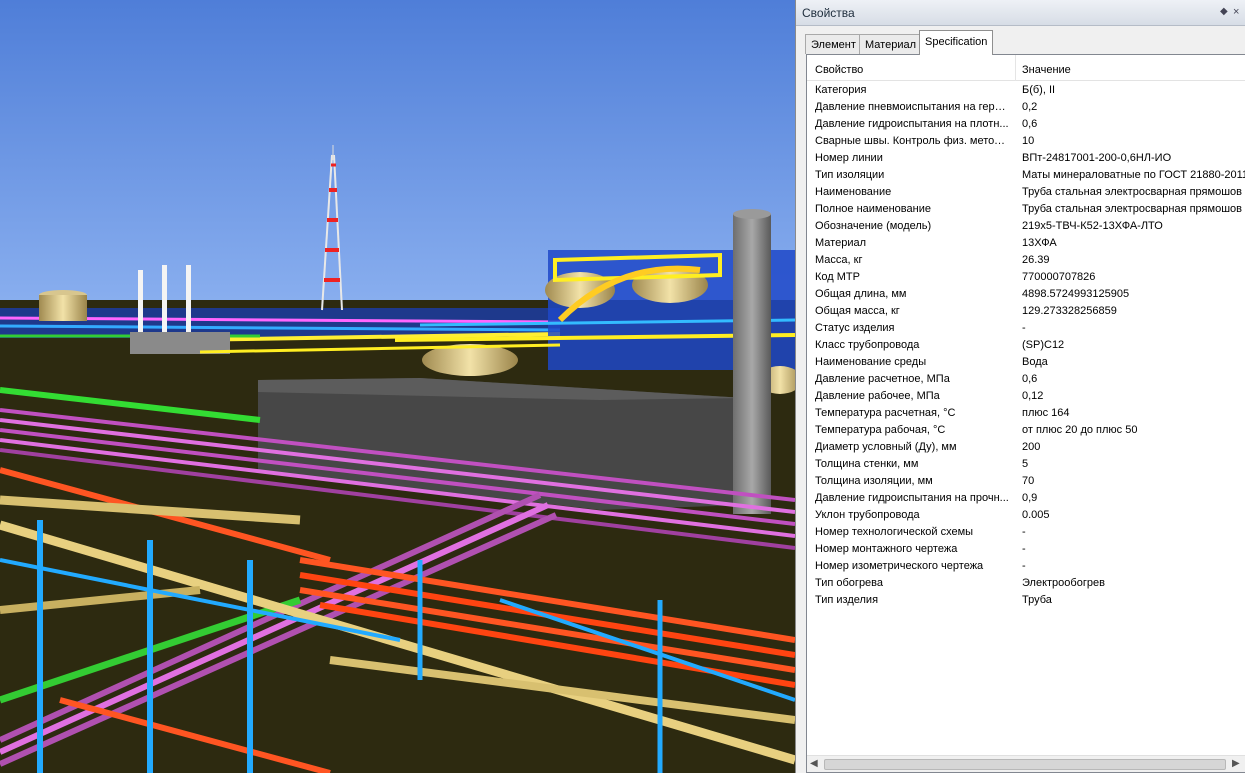  Describe the element at coordinates (1080, 430) in the screenshot. I see `property-value: от плюс 20 до плюс 50` at that location.